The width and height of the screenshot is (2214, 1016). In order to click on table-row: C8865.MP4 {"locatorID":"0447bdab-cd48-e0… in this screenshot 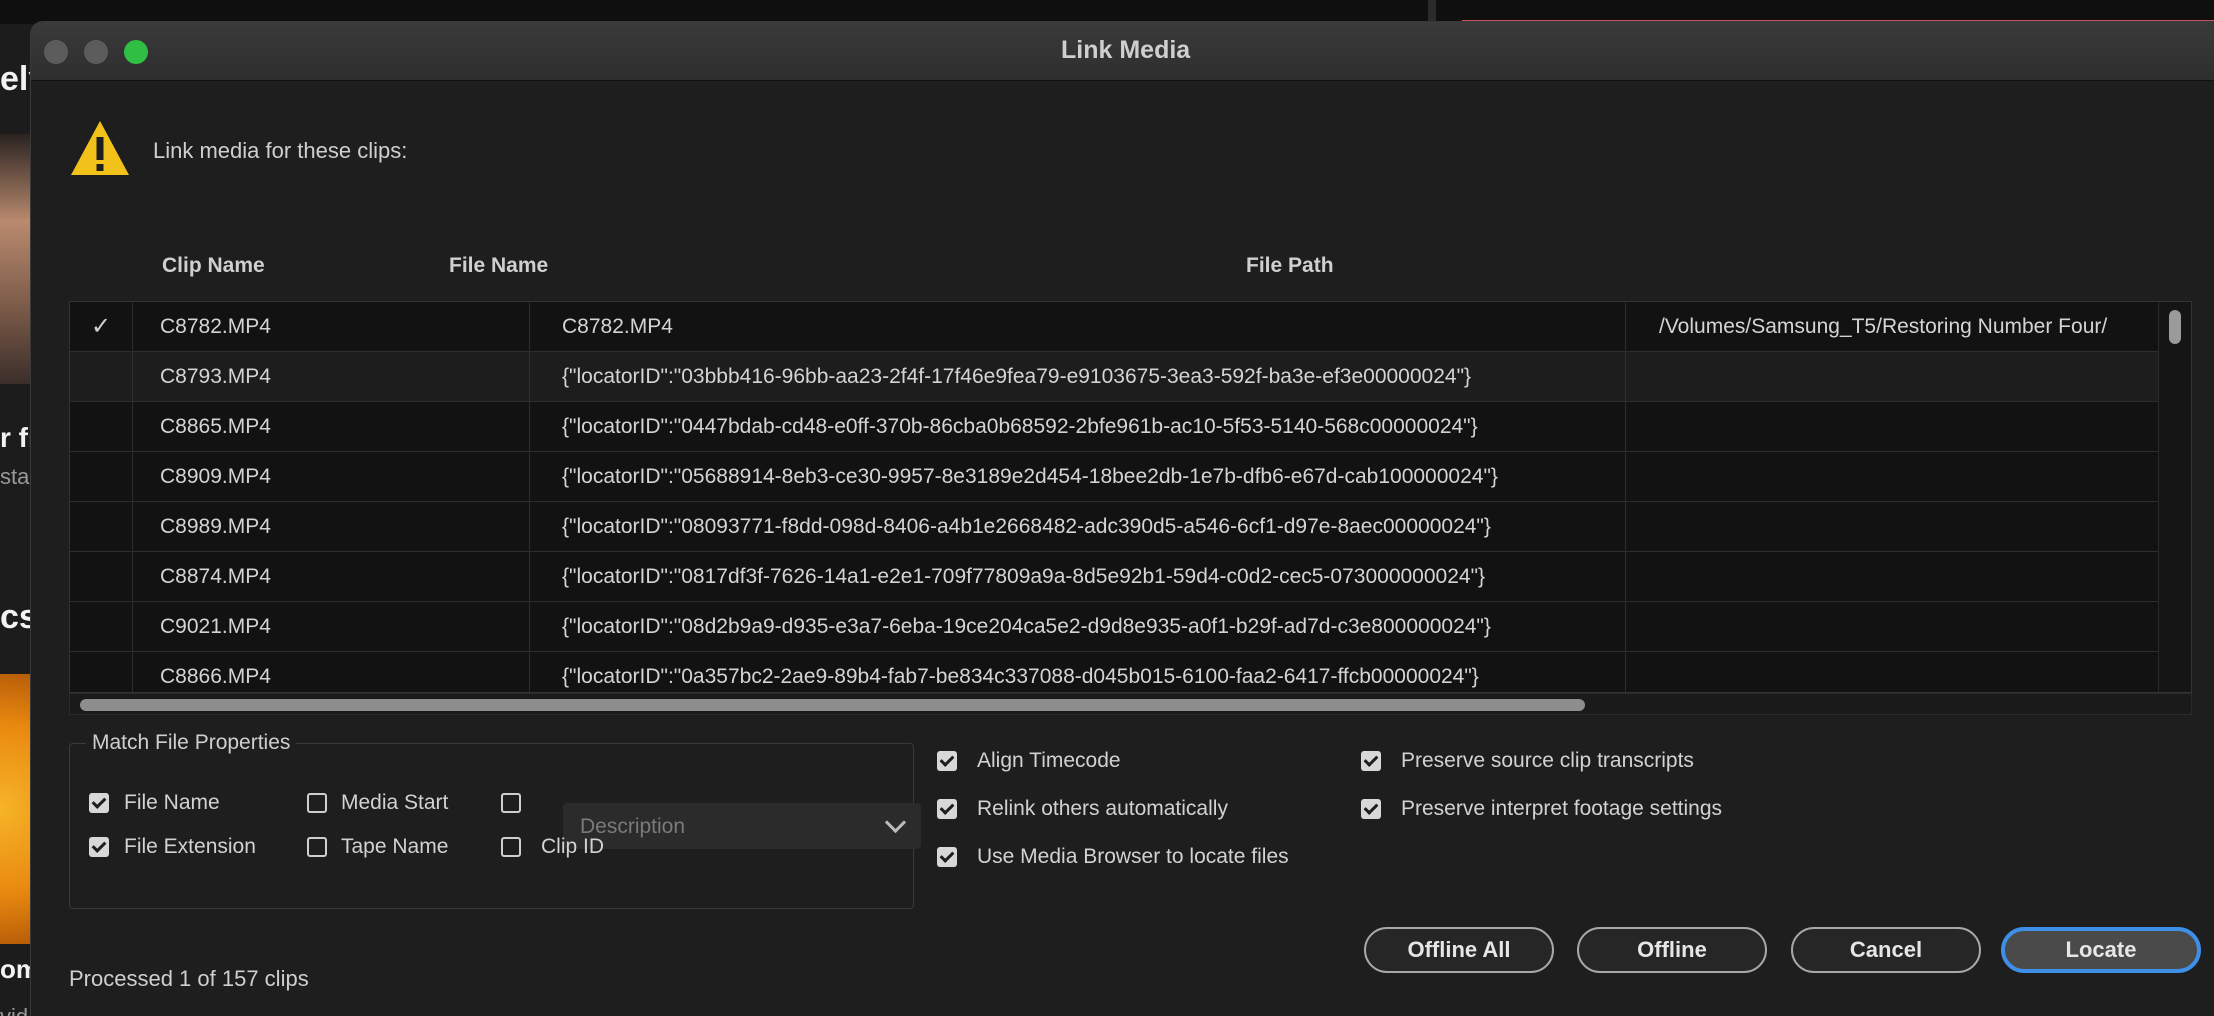, I will do `click(1130, 427)`.